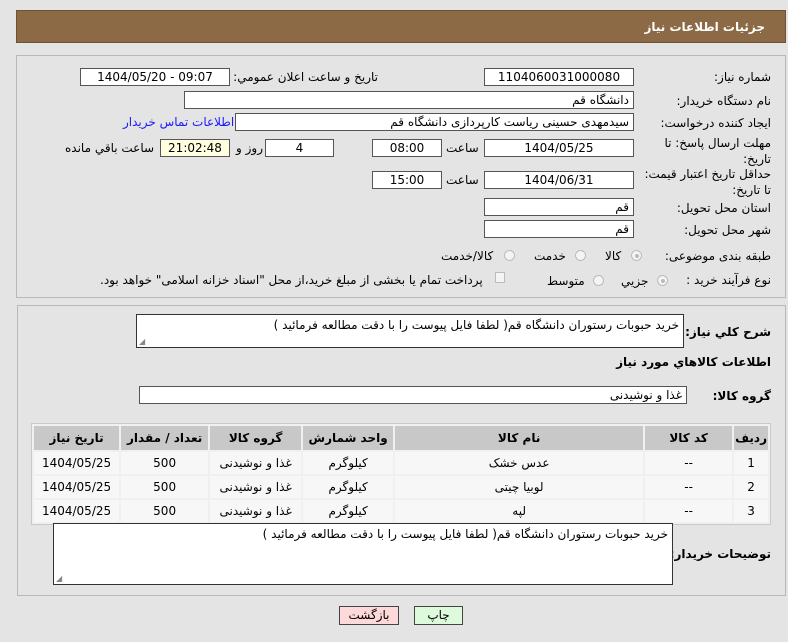 This screenshot has height=642, width=788. What do you see at coordinates (751, 463) in the screenshot?
I see `cell-row: 1` at bounding box center [751, 463].